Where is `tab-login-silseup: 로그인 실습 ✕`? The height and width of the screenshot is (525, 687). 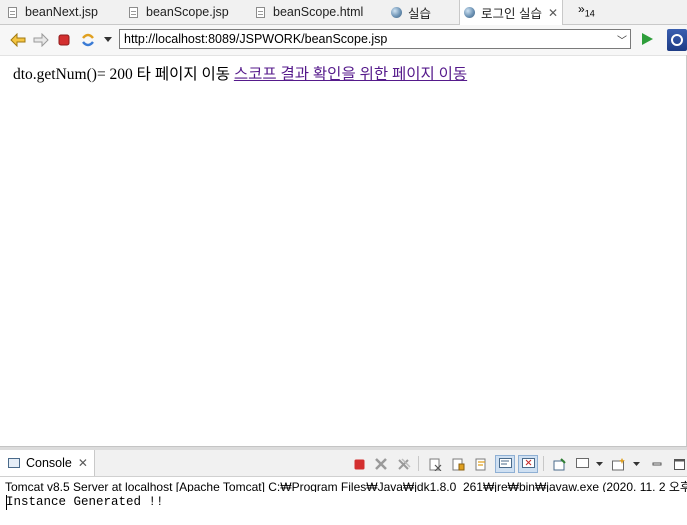 tab-login-silseup: 로그인 실습 ✕ is located at coordinates (511, 12).